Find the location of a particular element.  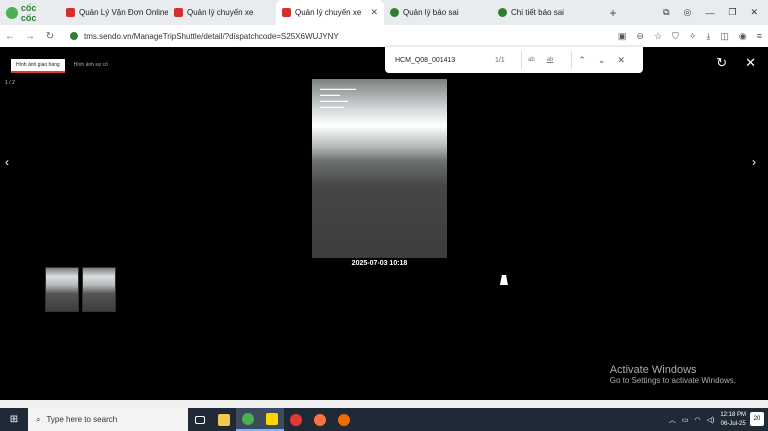

match-case-icon: ab is located at coordinates (531, 60).